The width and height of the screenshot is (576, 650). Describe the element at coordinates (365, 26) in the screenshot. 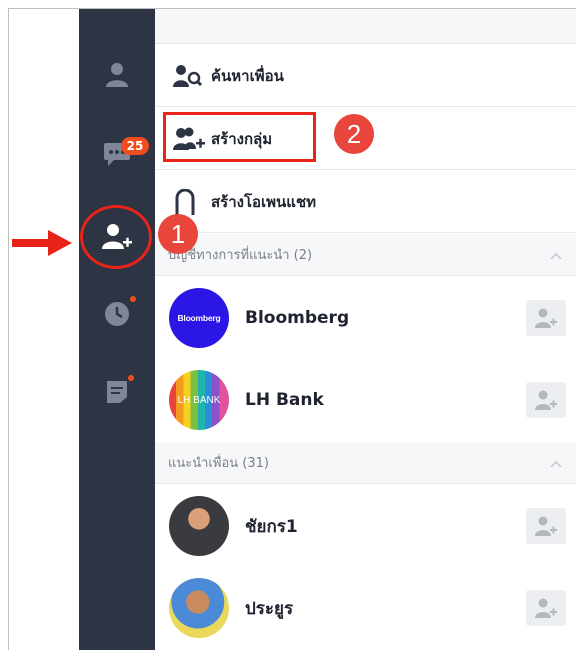

I see `panel-header` at that location.